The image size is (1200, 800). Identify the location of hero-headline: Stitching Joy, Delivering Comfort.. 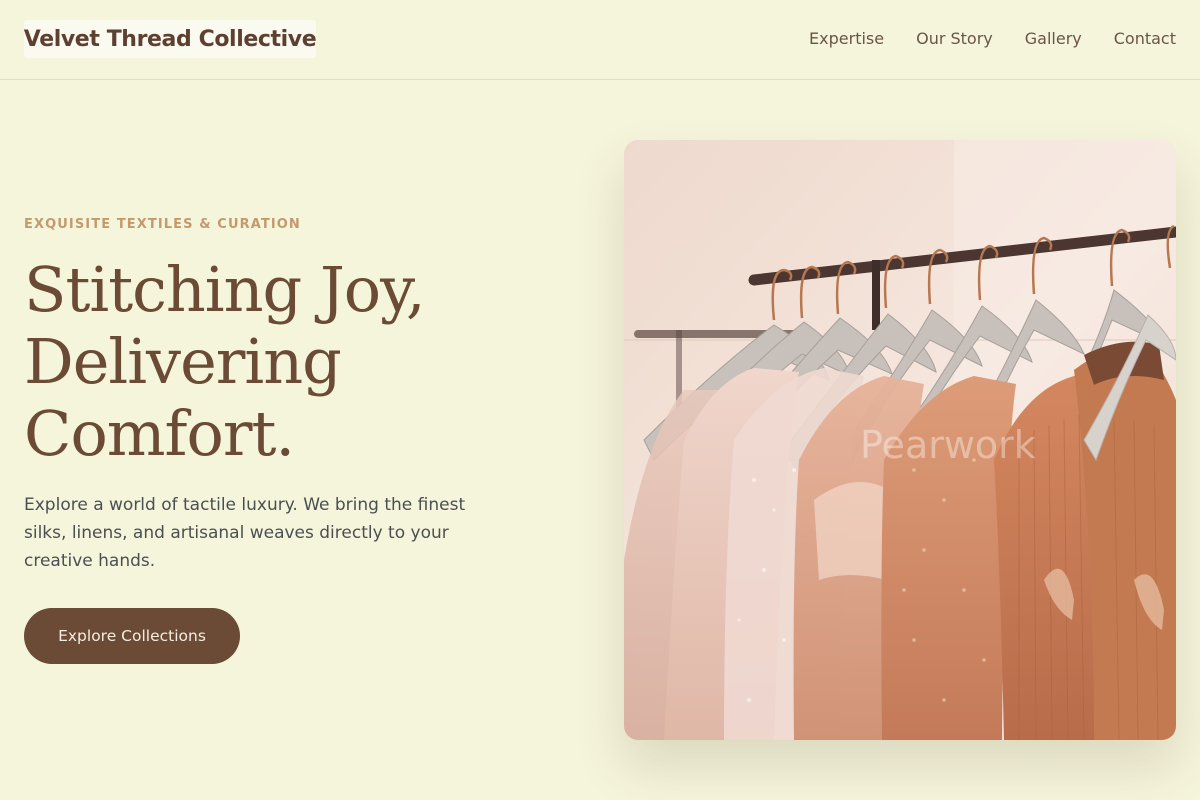
(304, 362).